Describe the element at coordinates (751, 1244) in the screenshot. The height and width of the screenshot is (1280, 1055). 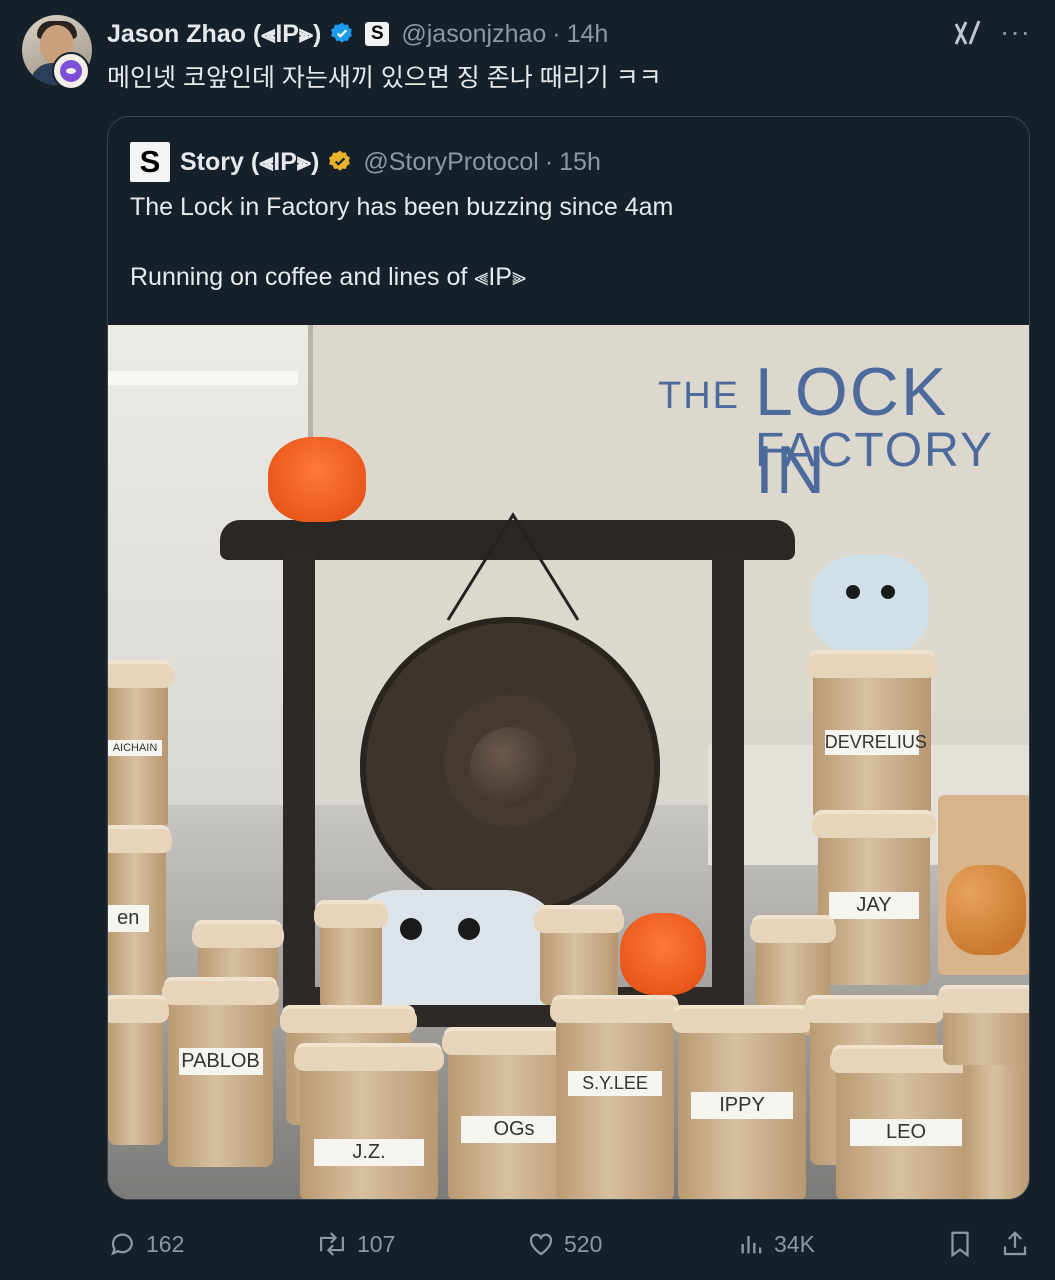
I see `views-icon` at that location.